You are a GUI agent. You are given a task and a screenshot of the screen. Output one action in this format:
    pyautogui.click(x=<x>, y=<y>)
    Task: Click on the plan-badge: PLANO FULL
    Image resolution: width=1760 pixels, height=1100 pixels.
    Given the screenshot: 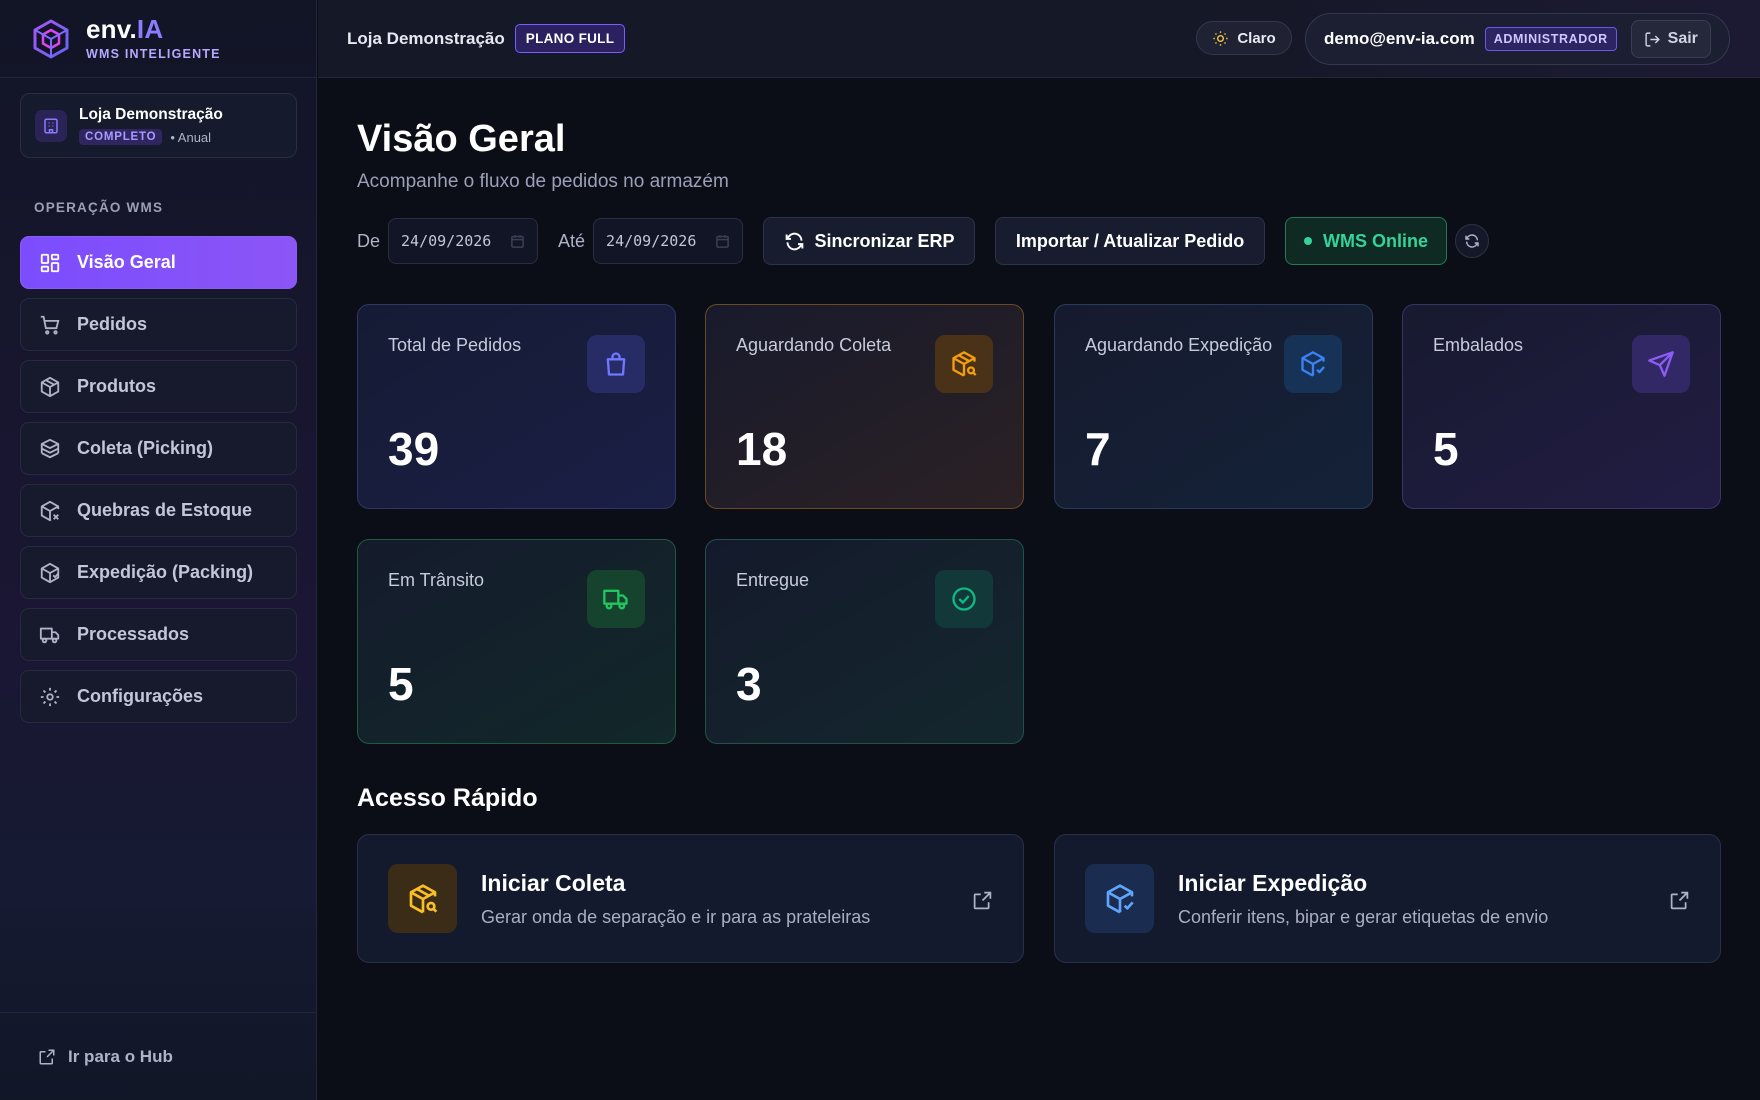 What is the action you would take?
    pyautogui.click(x=570, y=38)
    